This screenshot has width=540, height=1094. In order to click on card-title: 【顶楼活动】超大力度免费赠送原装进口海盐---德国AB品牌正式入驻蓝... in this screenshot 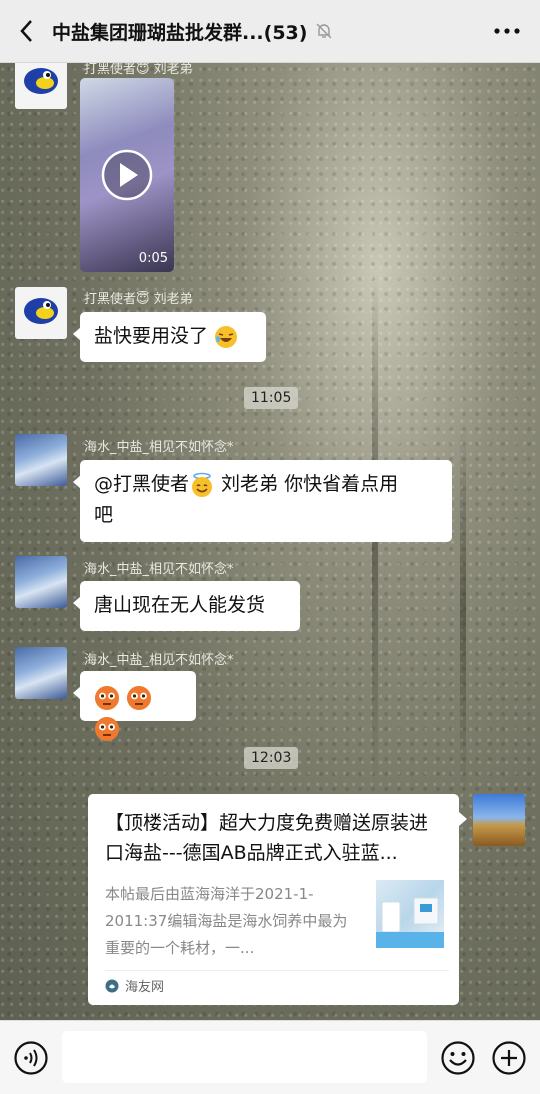, I will do `click(267, 838)`.